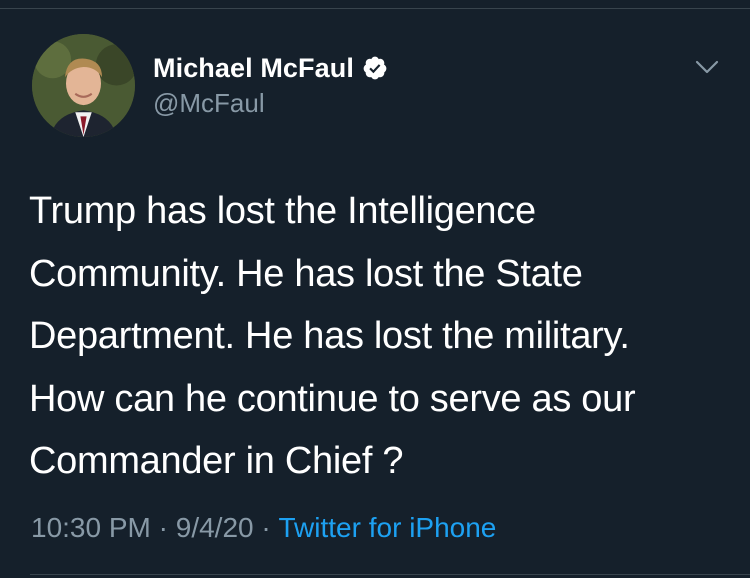  I want to click on avatar, so click(83, 85).